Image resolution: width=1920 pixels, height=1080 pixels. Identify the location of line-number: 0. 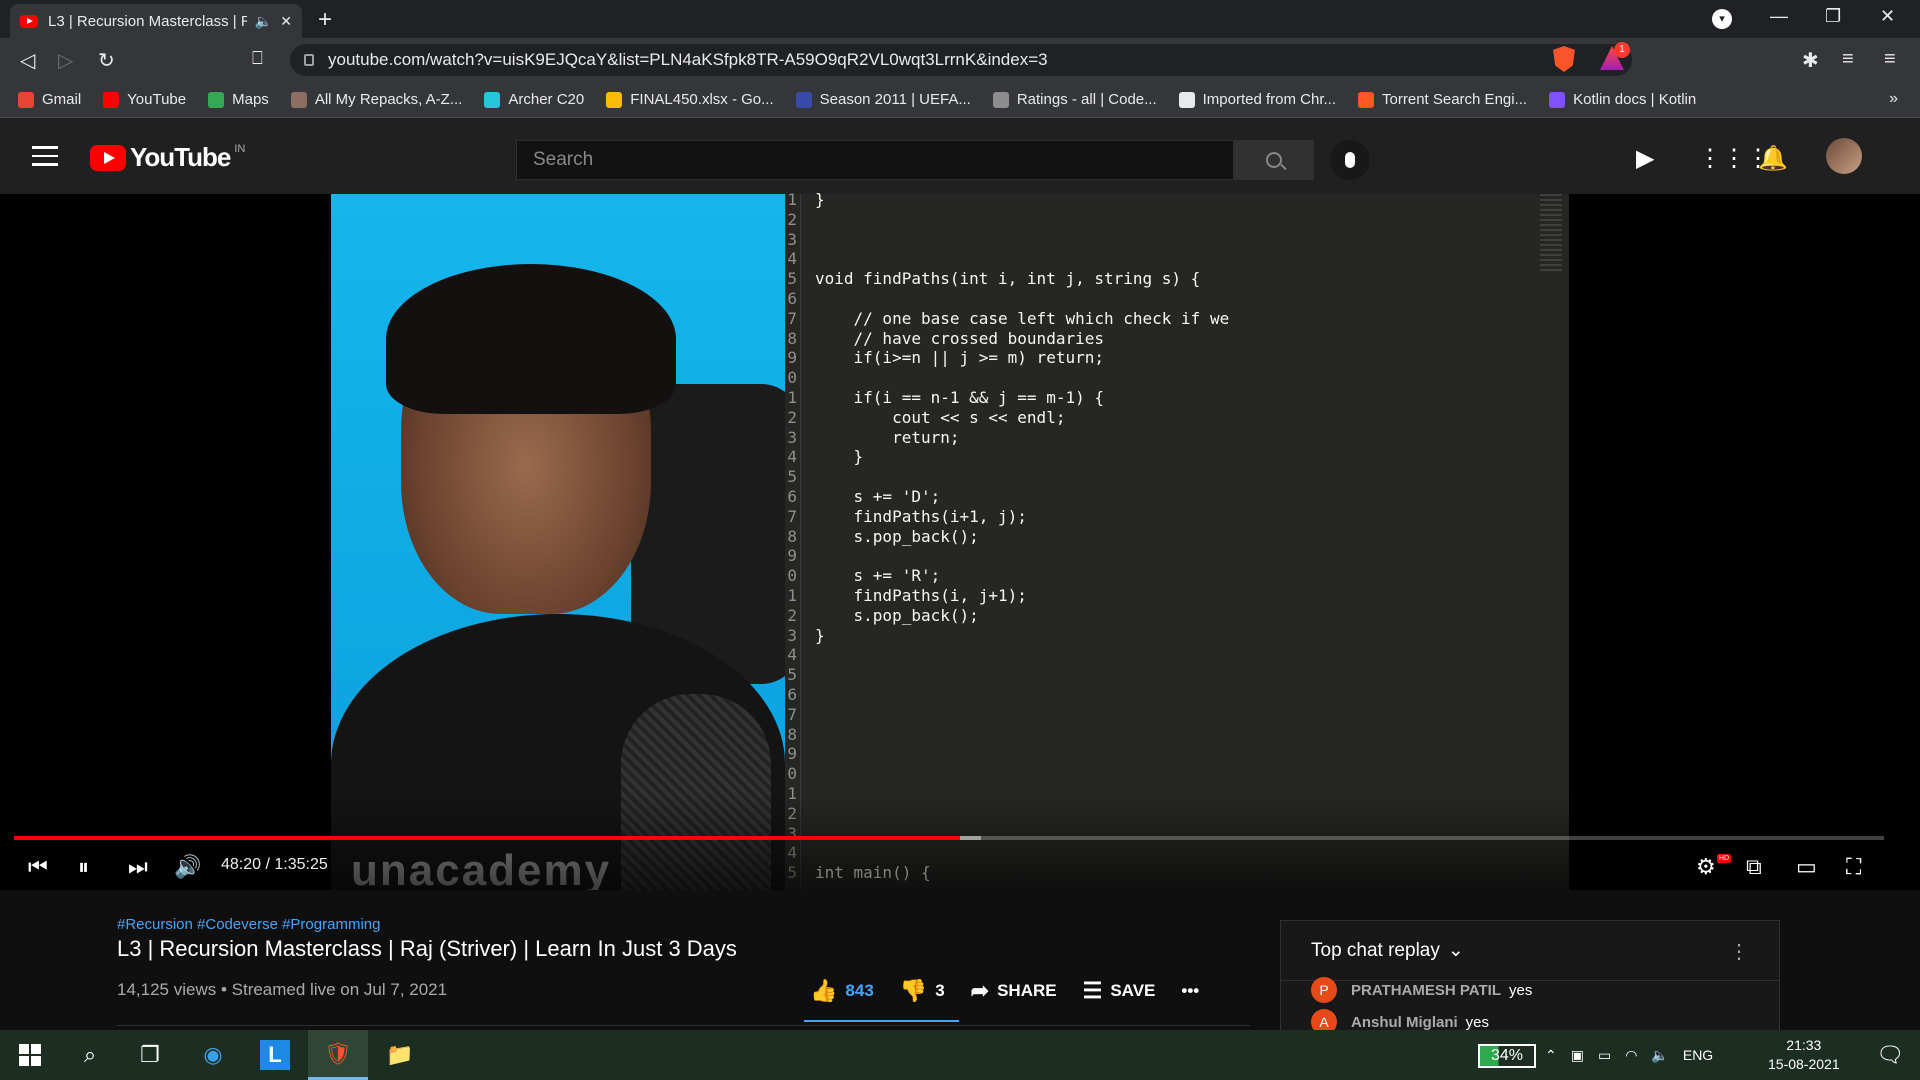
(792, 378).